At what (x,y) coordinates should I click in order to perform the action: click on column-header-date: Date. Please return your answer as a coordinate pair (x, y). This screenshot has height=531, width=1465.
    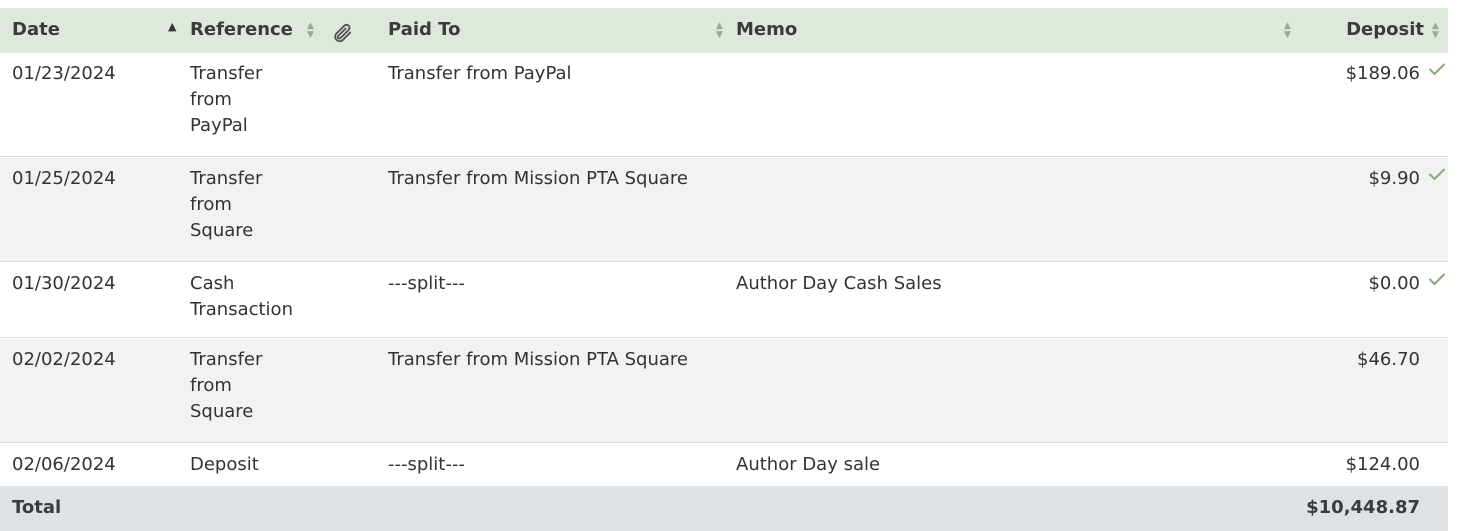
    Looking at the image, I should click on (36, 30).